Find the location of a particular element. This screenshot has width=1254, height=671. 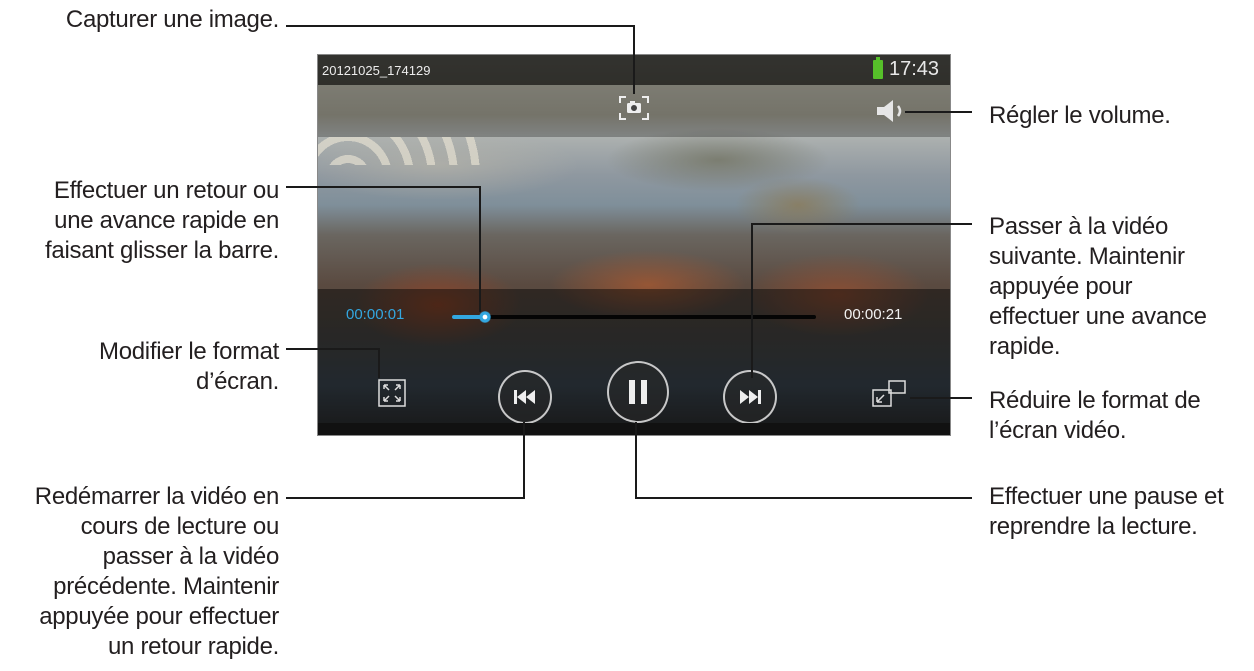

popup-player-button is located at coordinates (889, 394).